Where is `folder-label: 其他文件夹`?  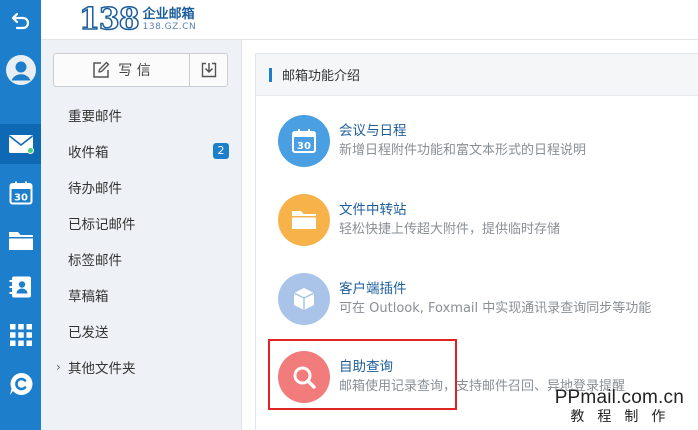
folder-label: 其他文件夹 is located at coordinates (102, 369).